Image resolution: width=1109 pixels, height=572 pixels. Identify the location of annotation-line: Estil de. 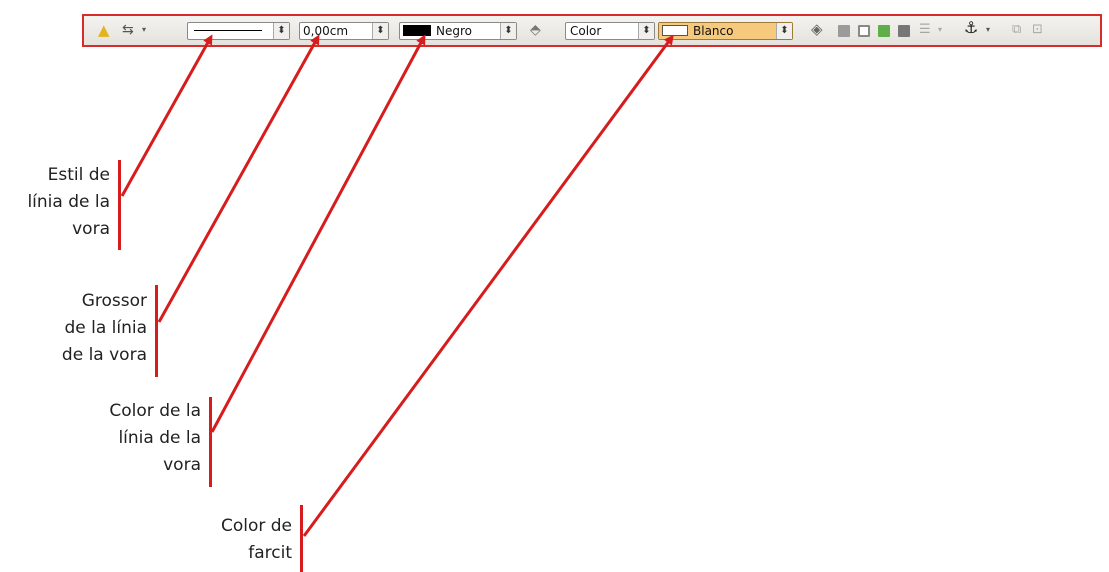
(78, 175).